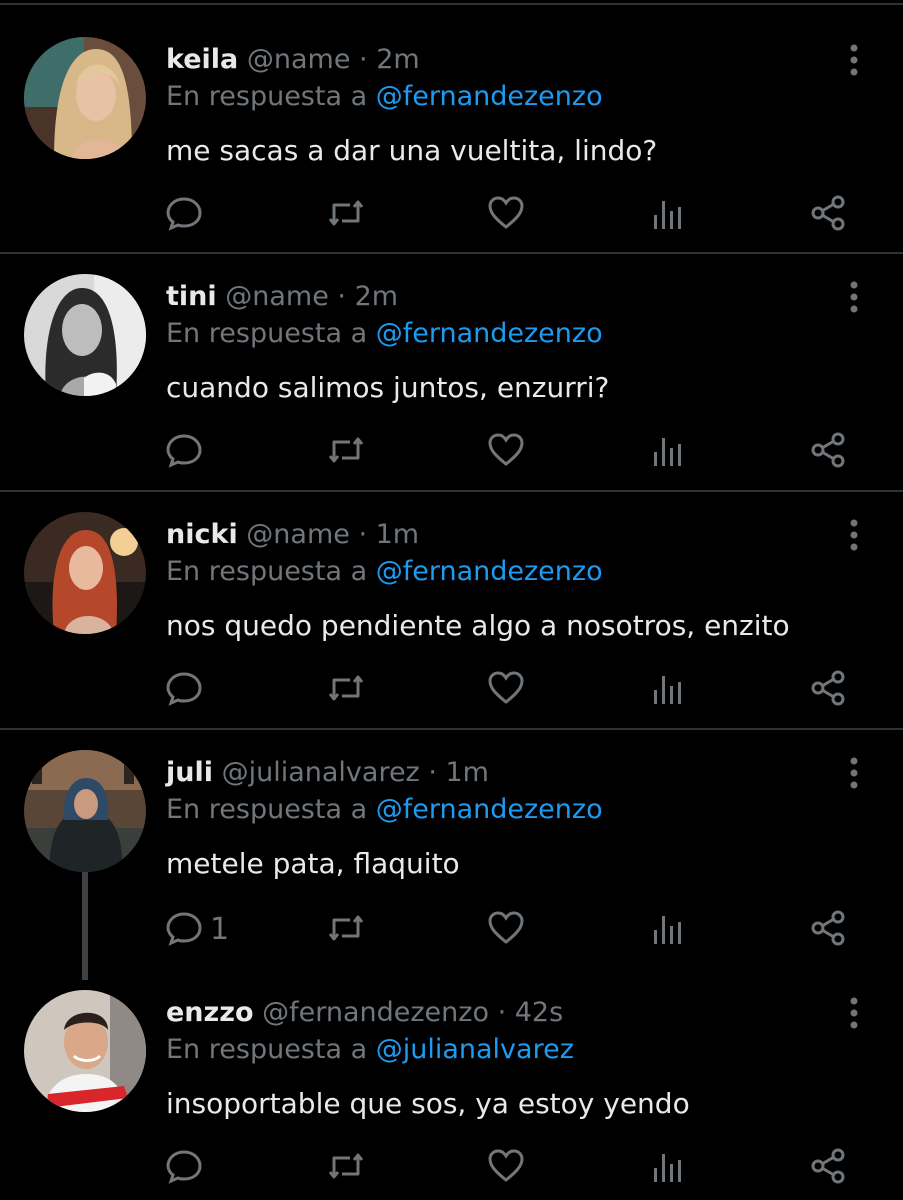 The width and height of the screenshot is (903, 1200). Describe the element at coordinates (428, 1103) in the screenshot. I see `tweet-text: insoportable que sos, ya estoy yendo` at that location.